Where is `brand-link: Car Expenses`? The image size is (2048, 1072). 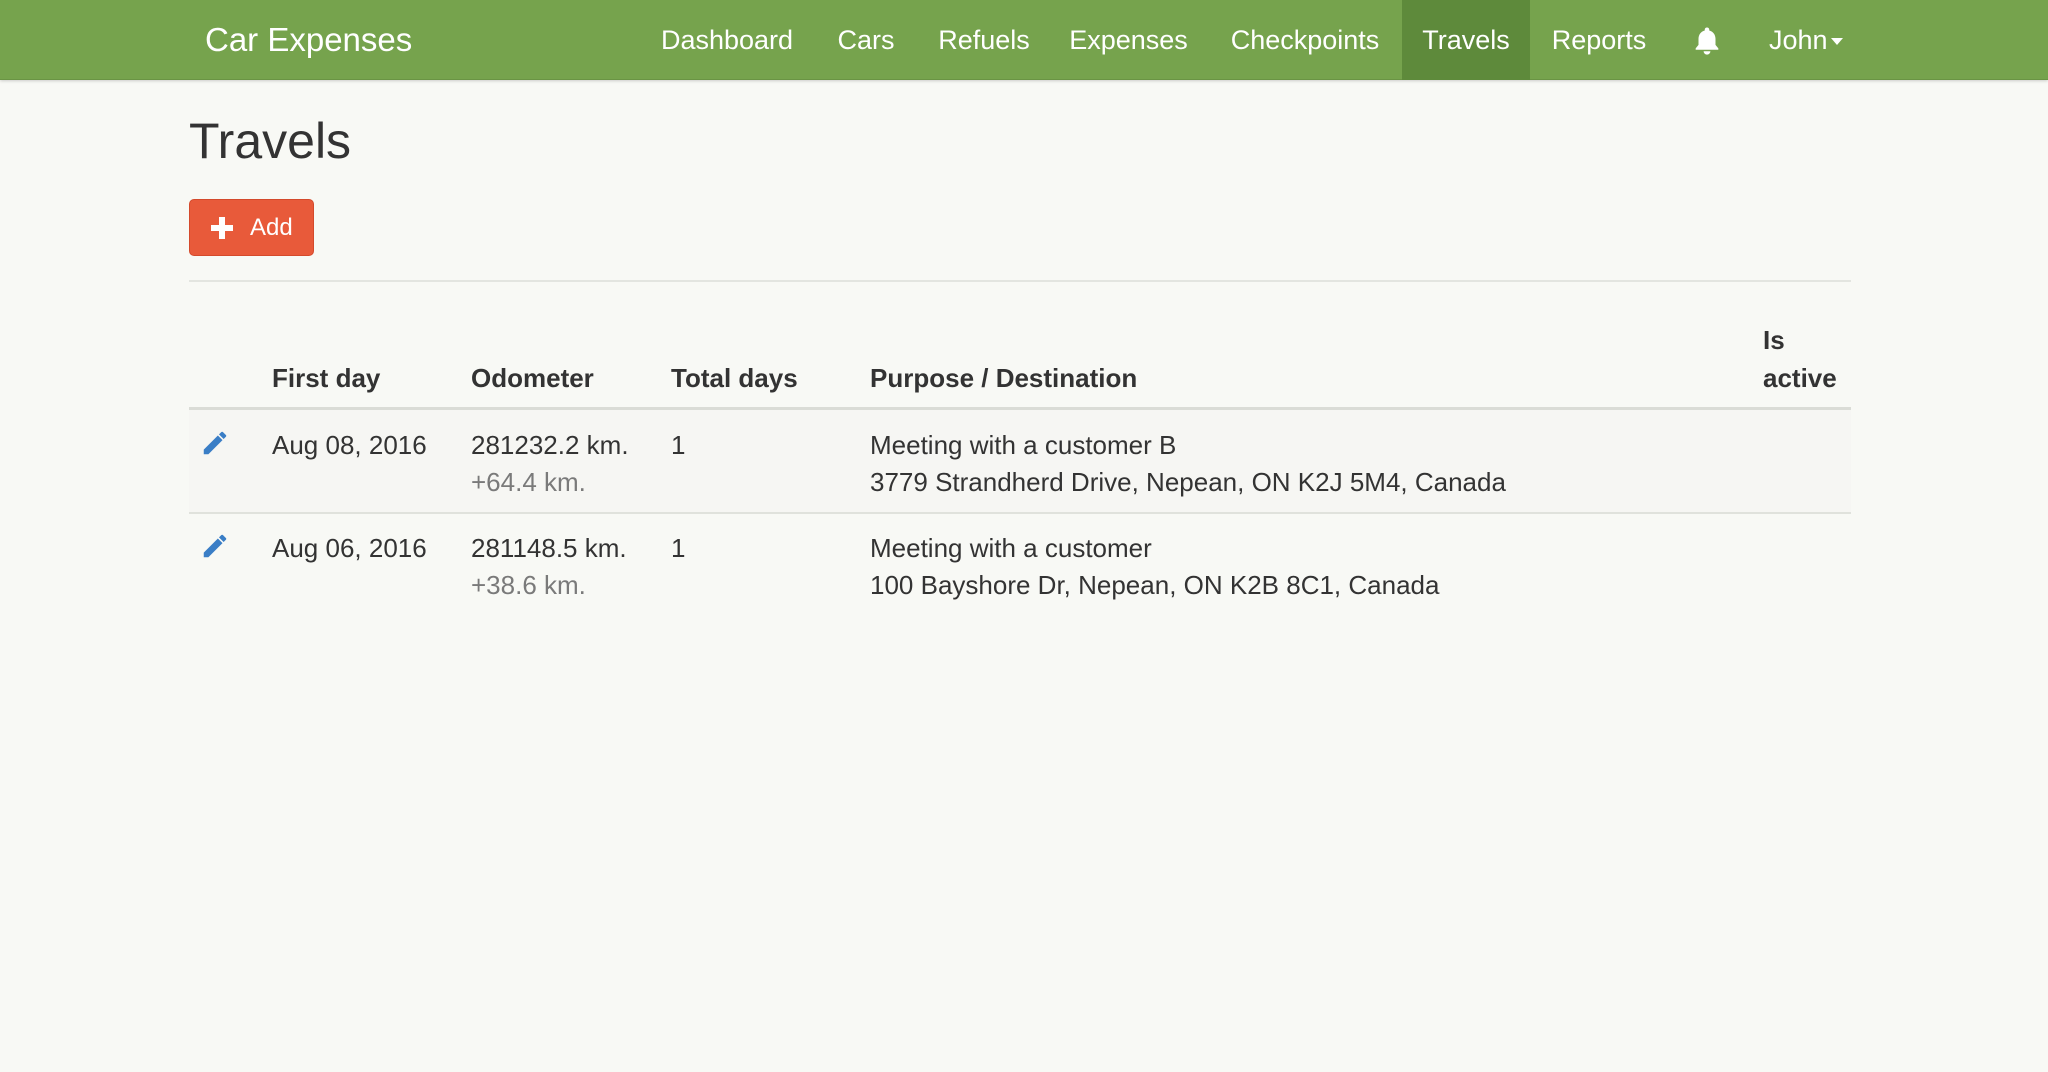 brand-link: Car Expenses is located at coordinates (308, 40).